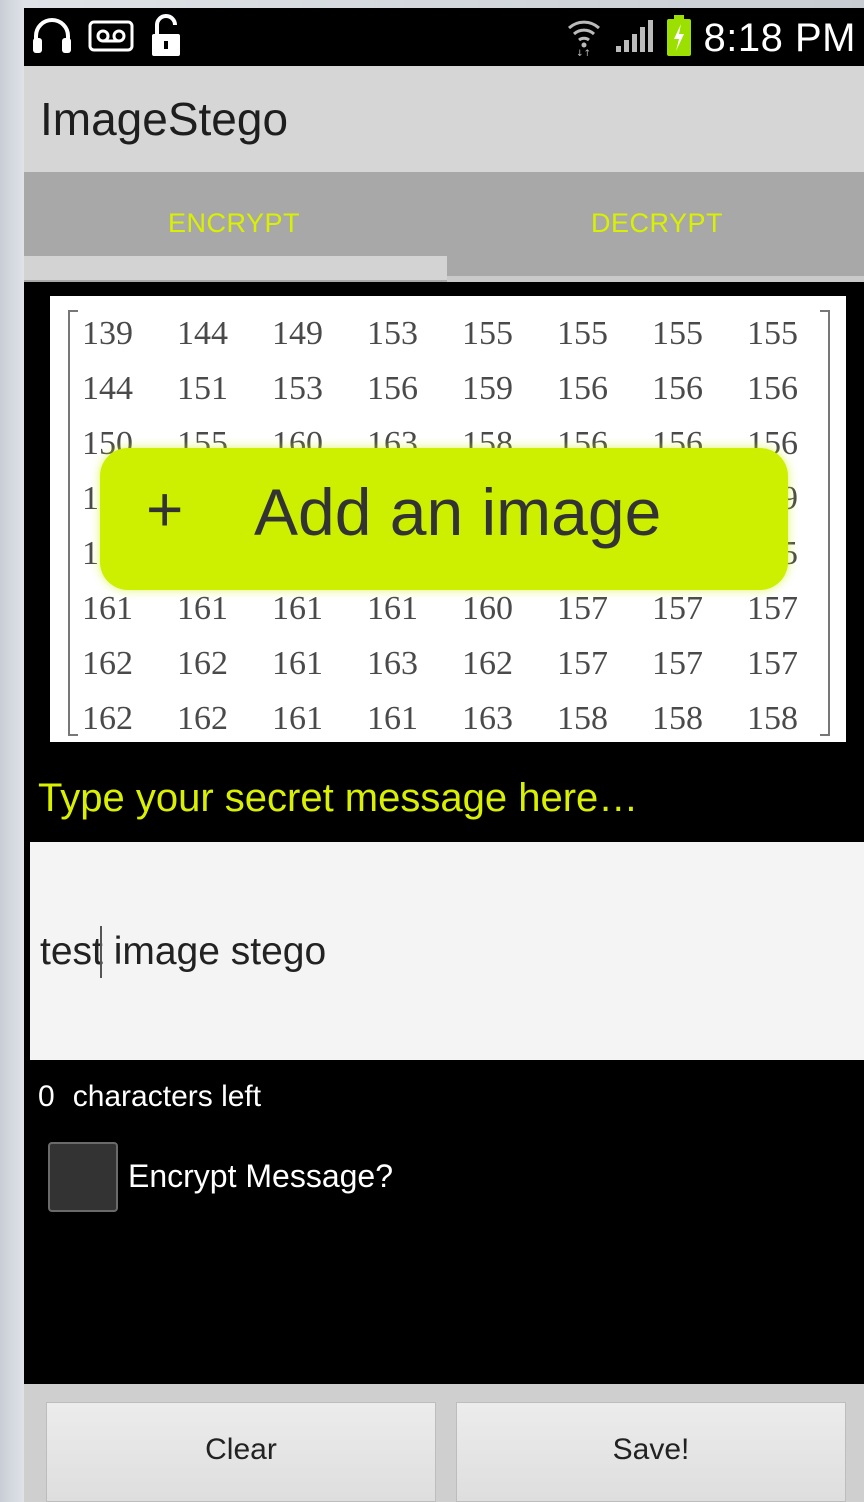 This screenshot has width=864, height=1502. What do you see at coordinates (657, 223) in the screenshot?
I see `tab-decrypt-label: DECRYPT` at bounding box center [657, 223].